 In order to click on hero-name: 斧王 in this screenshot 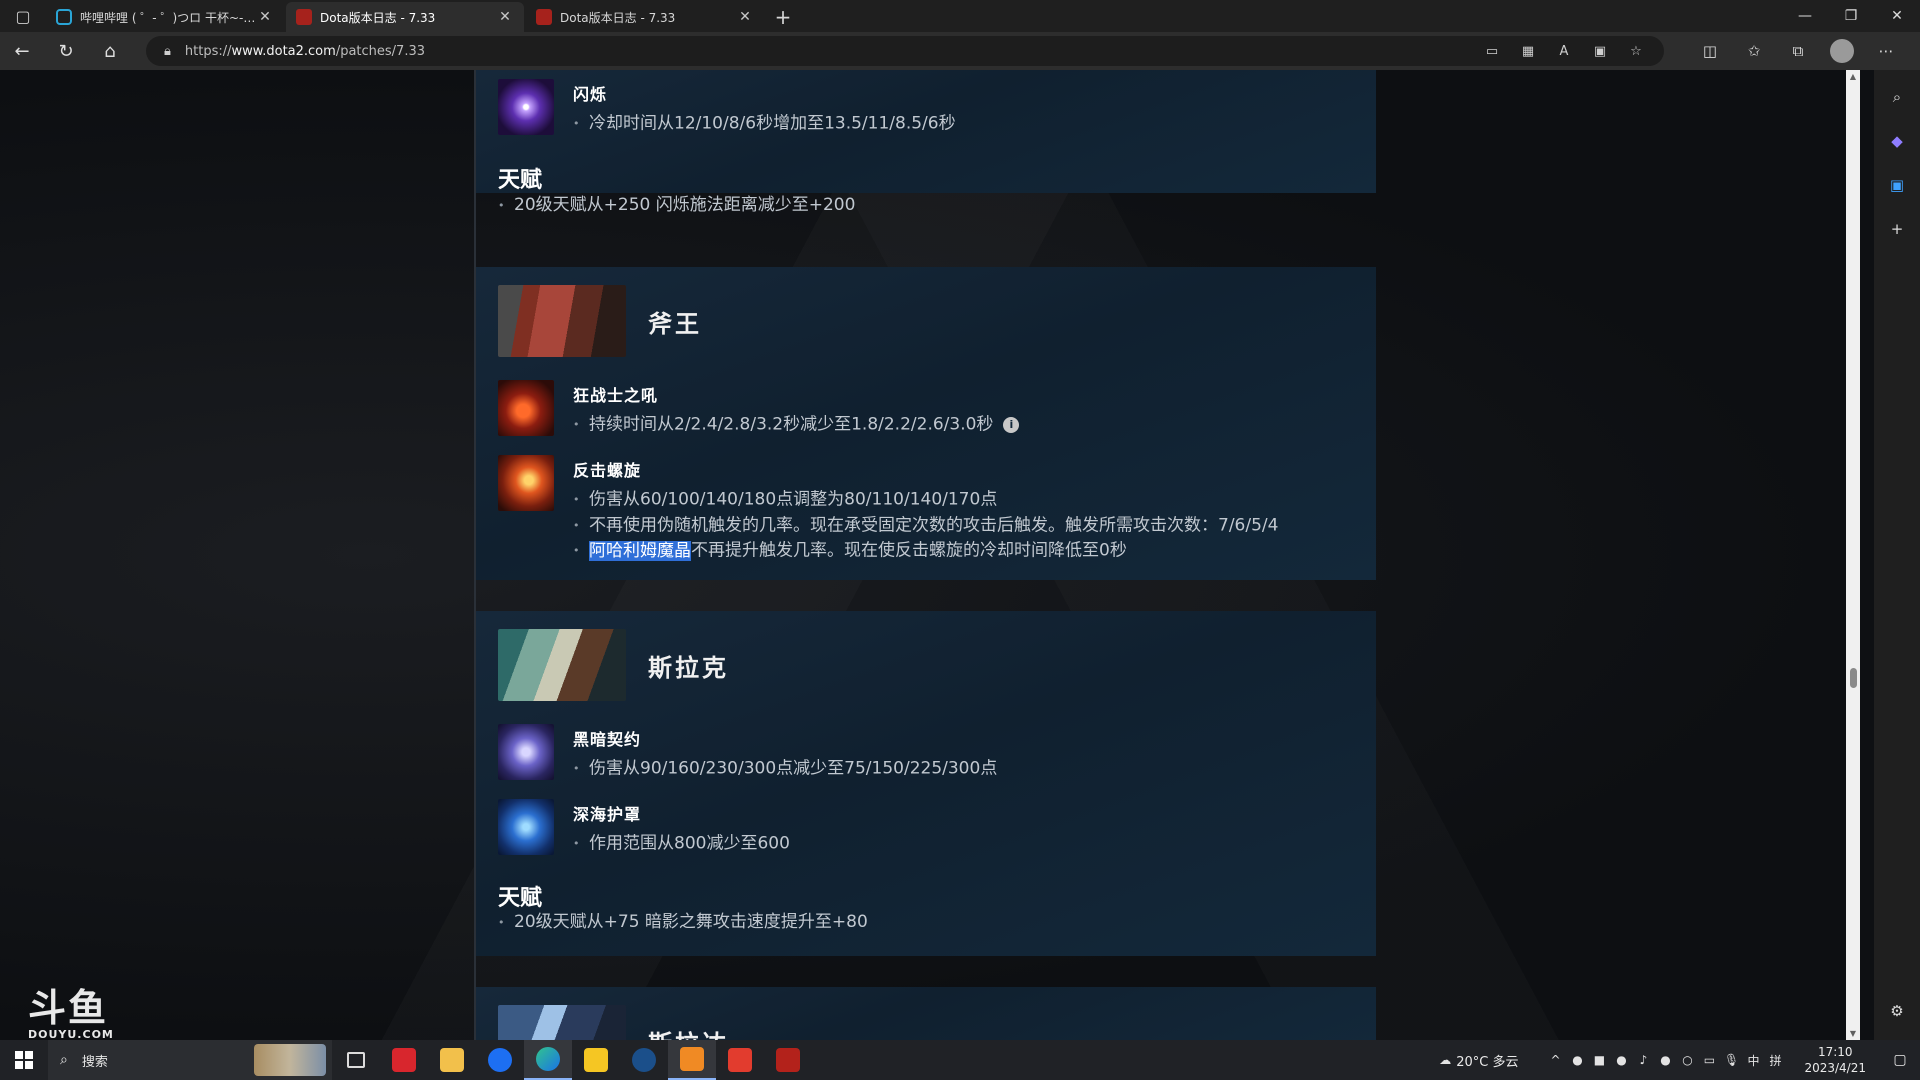, I will do `click(675, 323)`.